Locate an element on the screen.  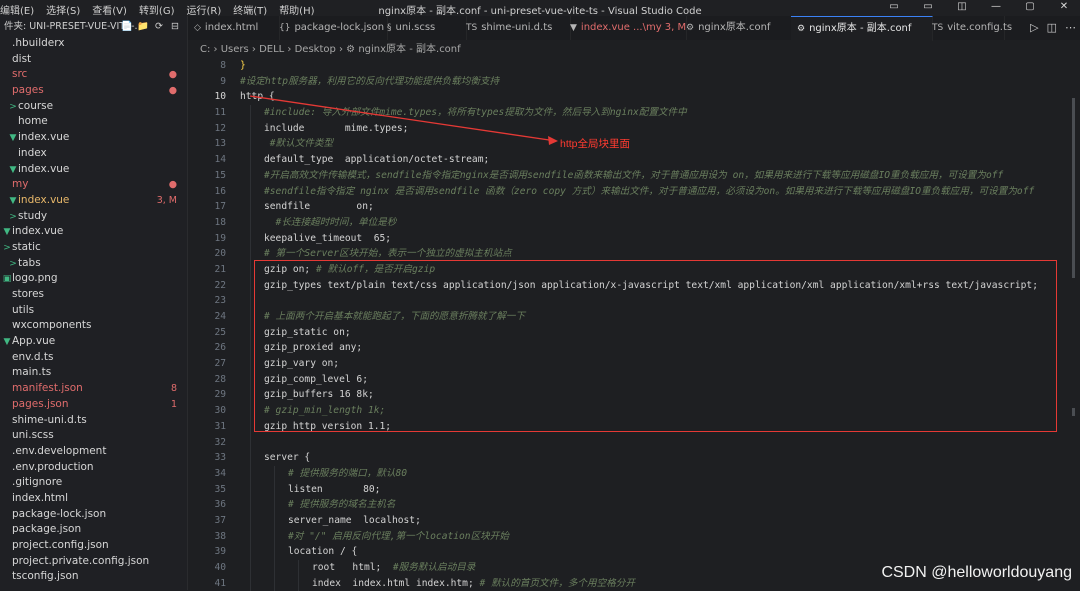
tree-item: my ● is located at coordinates (93, 185).